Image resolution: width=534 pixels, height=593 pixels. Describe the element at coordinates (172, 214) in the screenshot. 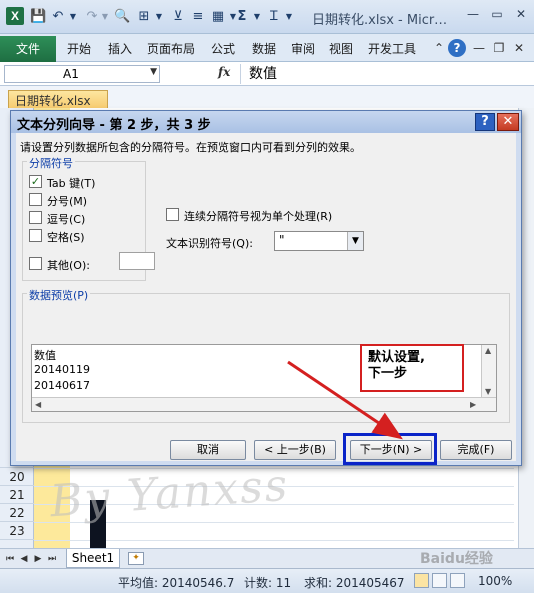

I see `consecutive-checkbox` at that location.